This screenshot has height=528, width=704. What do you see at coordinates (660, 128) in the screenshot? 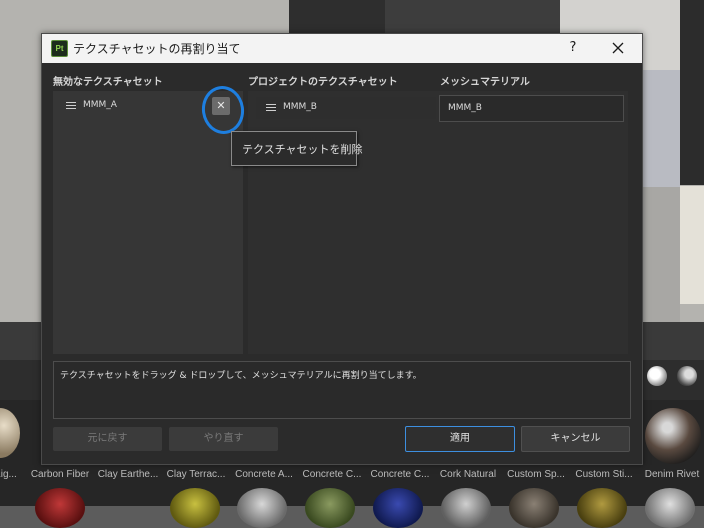
I see `viewport-right-swatch` at bounding box center [660, 128].